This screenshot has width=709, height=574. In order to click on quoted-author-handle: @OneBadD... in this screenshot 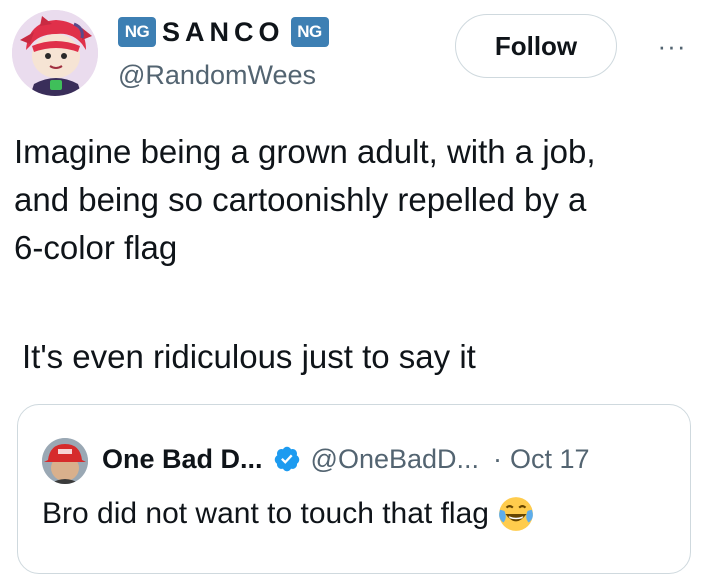, I will do `click(395, 459)`.